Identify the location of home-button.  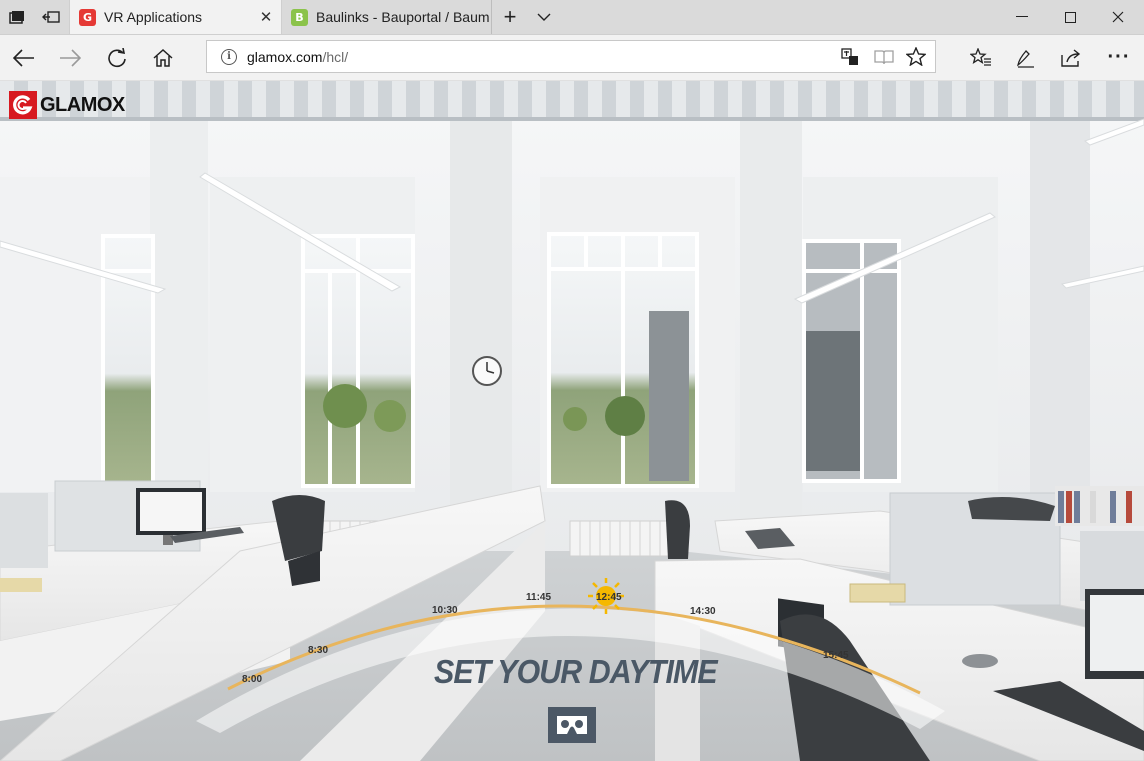
(163, 57).